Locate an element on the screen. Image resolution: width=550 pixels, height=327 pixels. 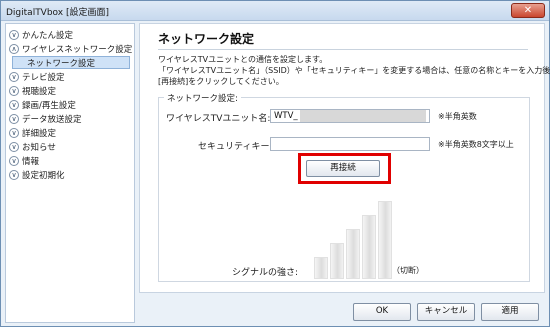
sidebar-item-reset: ∨ 設定初期化 is located at coordinates (70, 175).